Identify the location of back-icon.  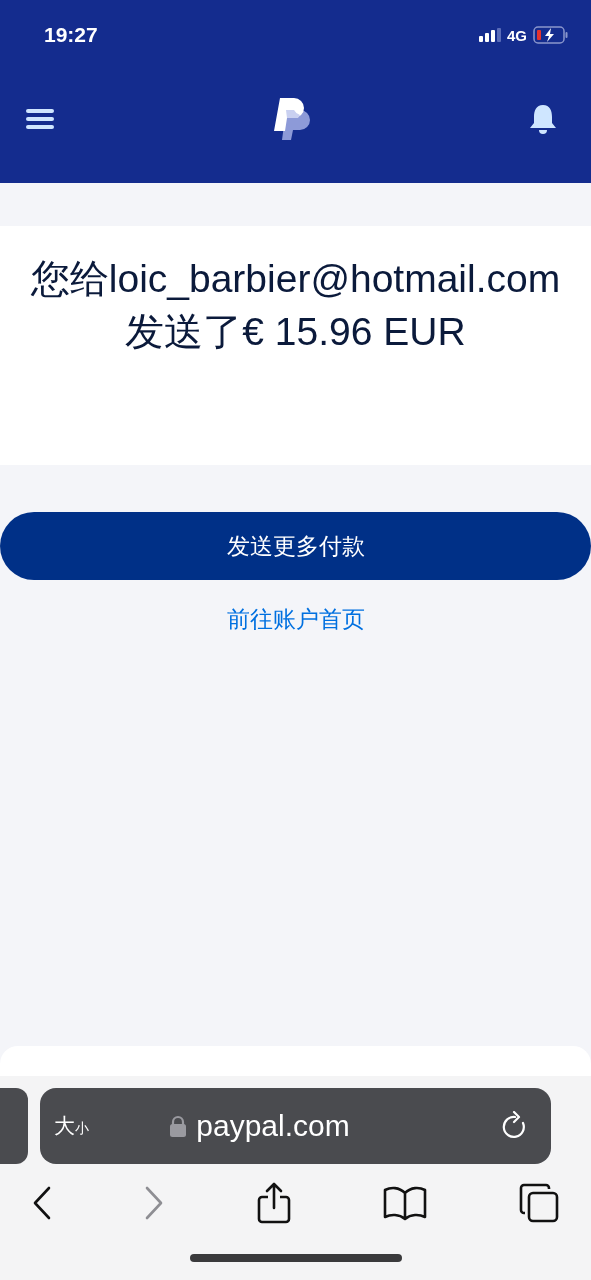
(42, 1203).